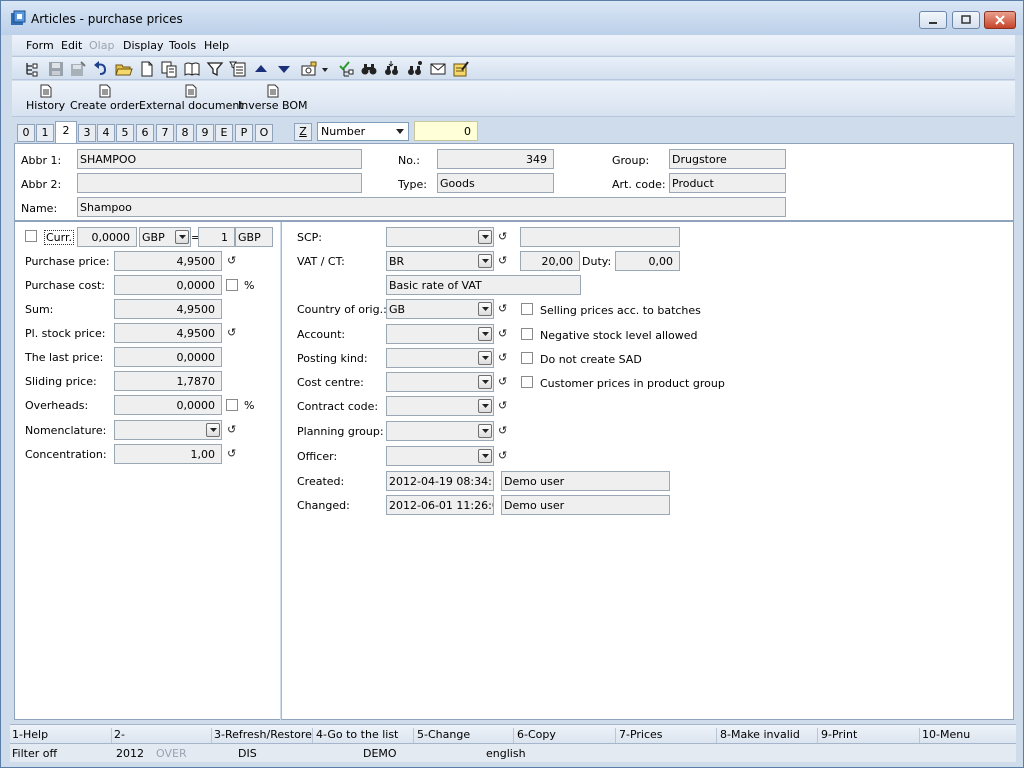 The height and width of the screenshot is (768, 1024). Describe the element at coordinates (550, 261) in the screenshot. I see `vat-rate-field: 20,00` at that location.